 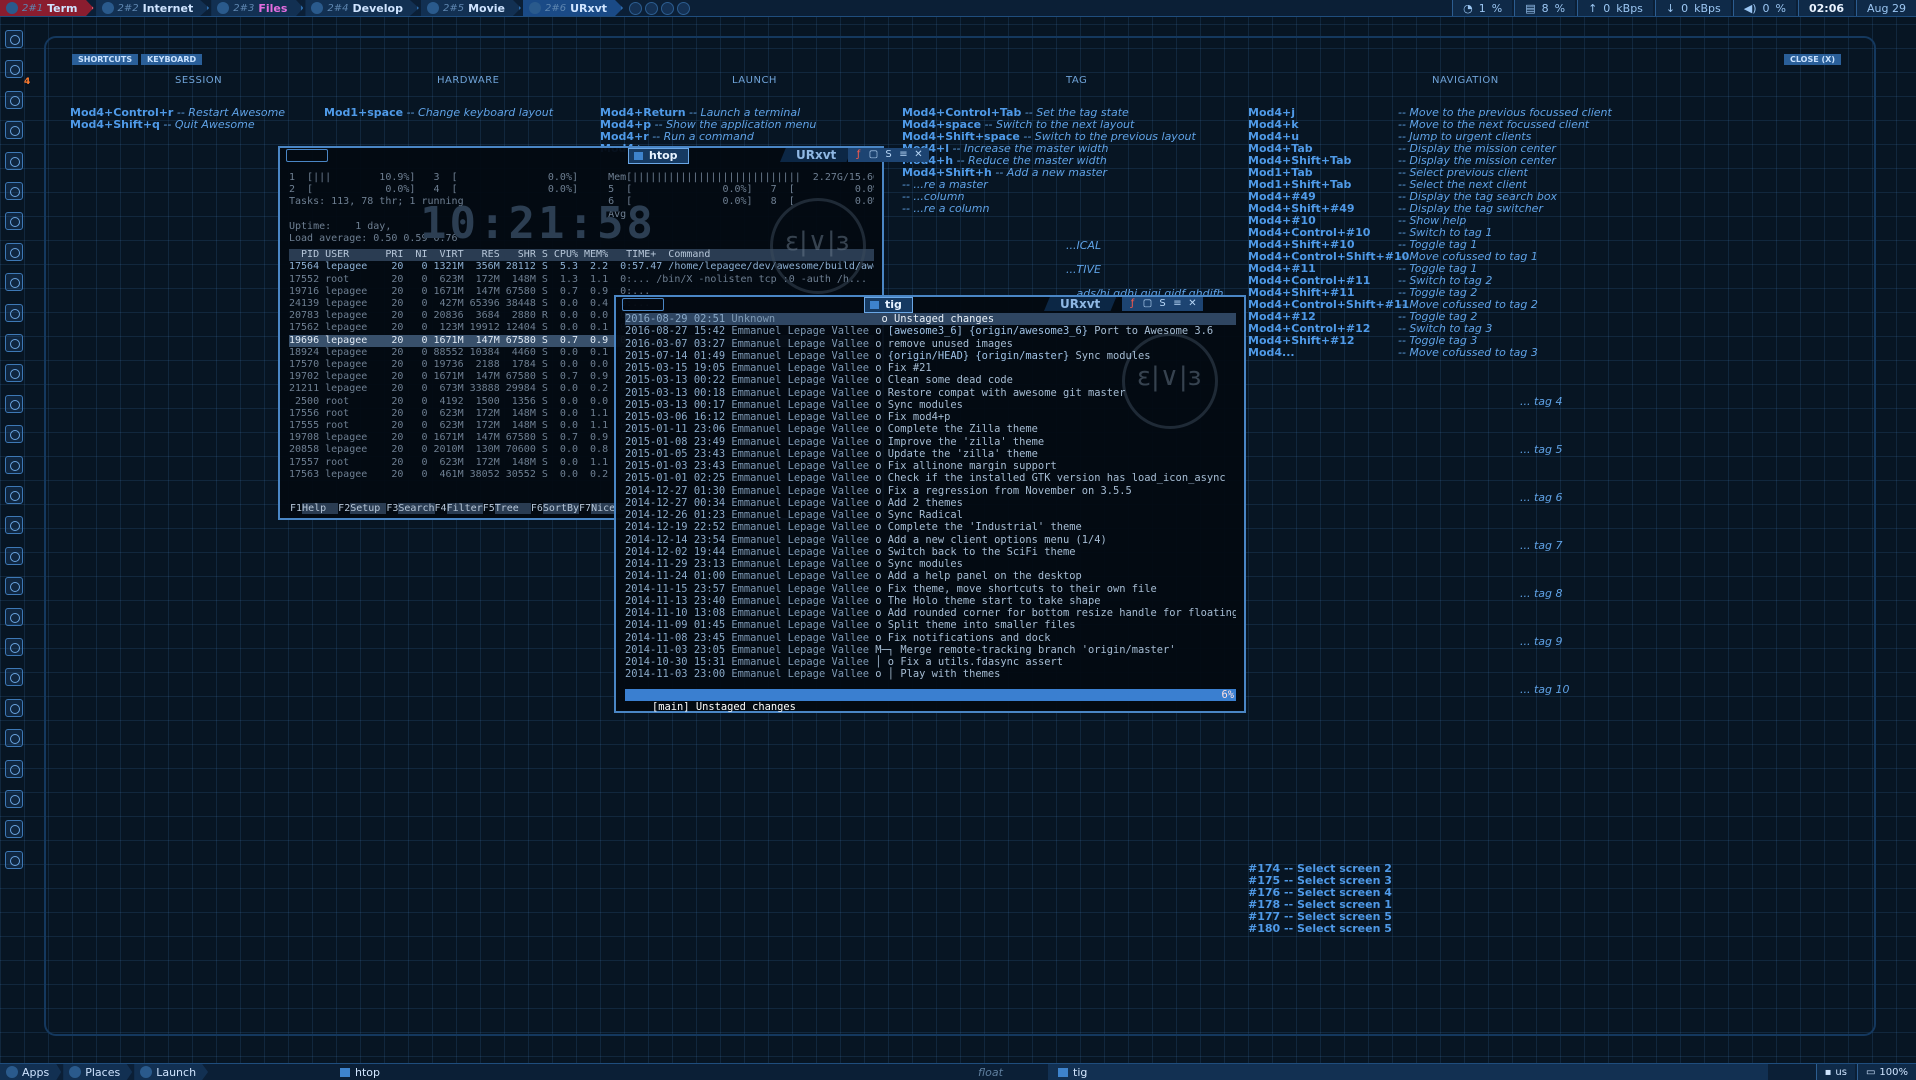 What do you see at coordinates (152, 8) in the screenshot?
I see `tag-internet: 2#2 Internet` at bounding box center [152, 8].